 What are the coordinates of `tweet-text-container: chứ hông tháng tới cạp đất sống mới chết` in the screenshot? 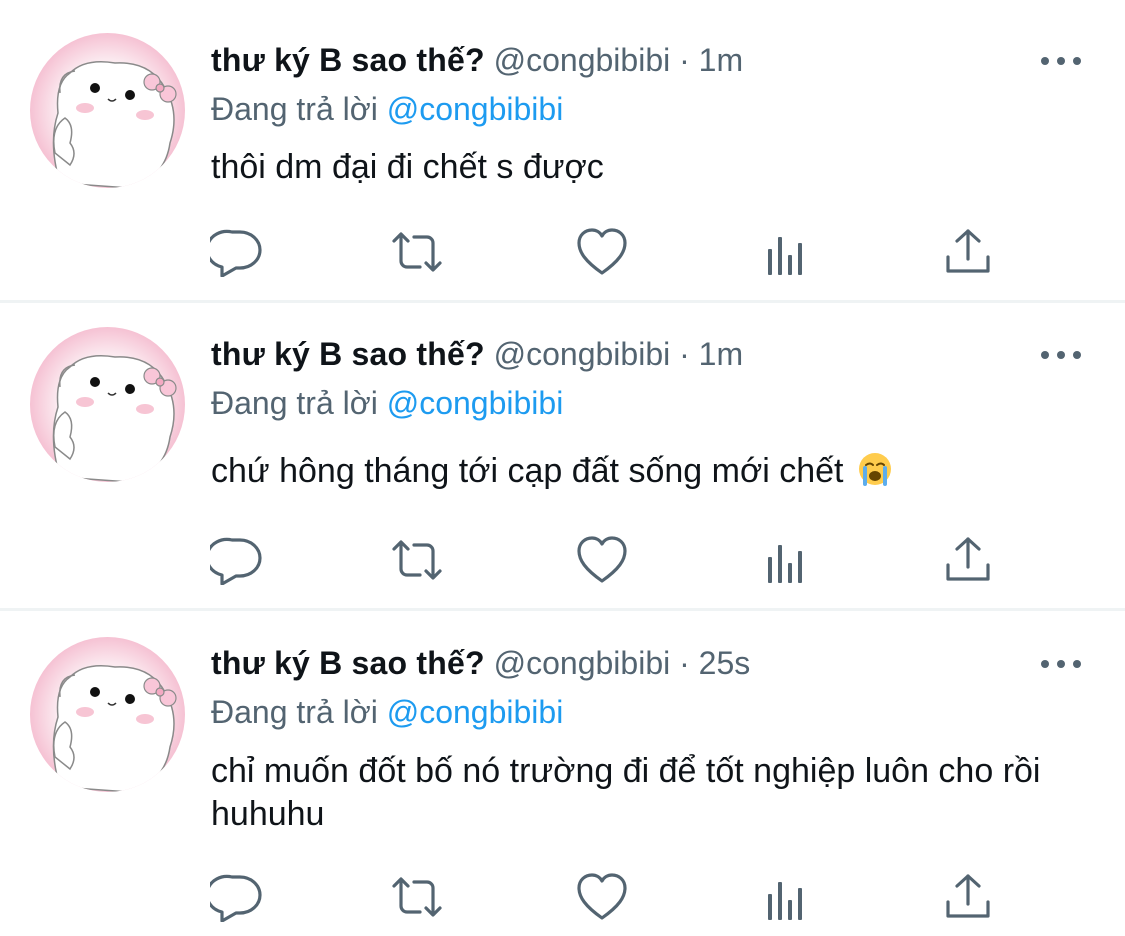 It's located at (651, 471).